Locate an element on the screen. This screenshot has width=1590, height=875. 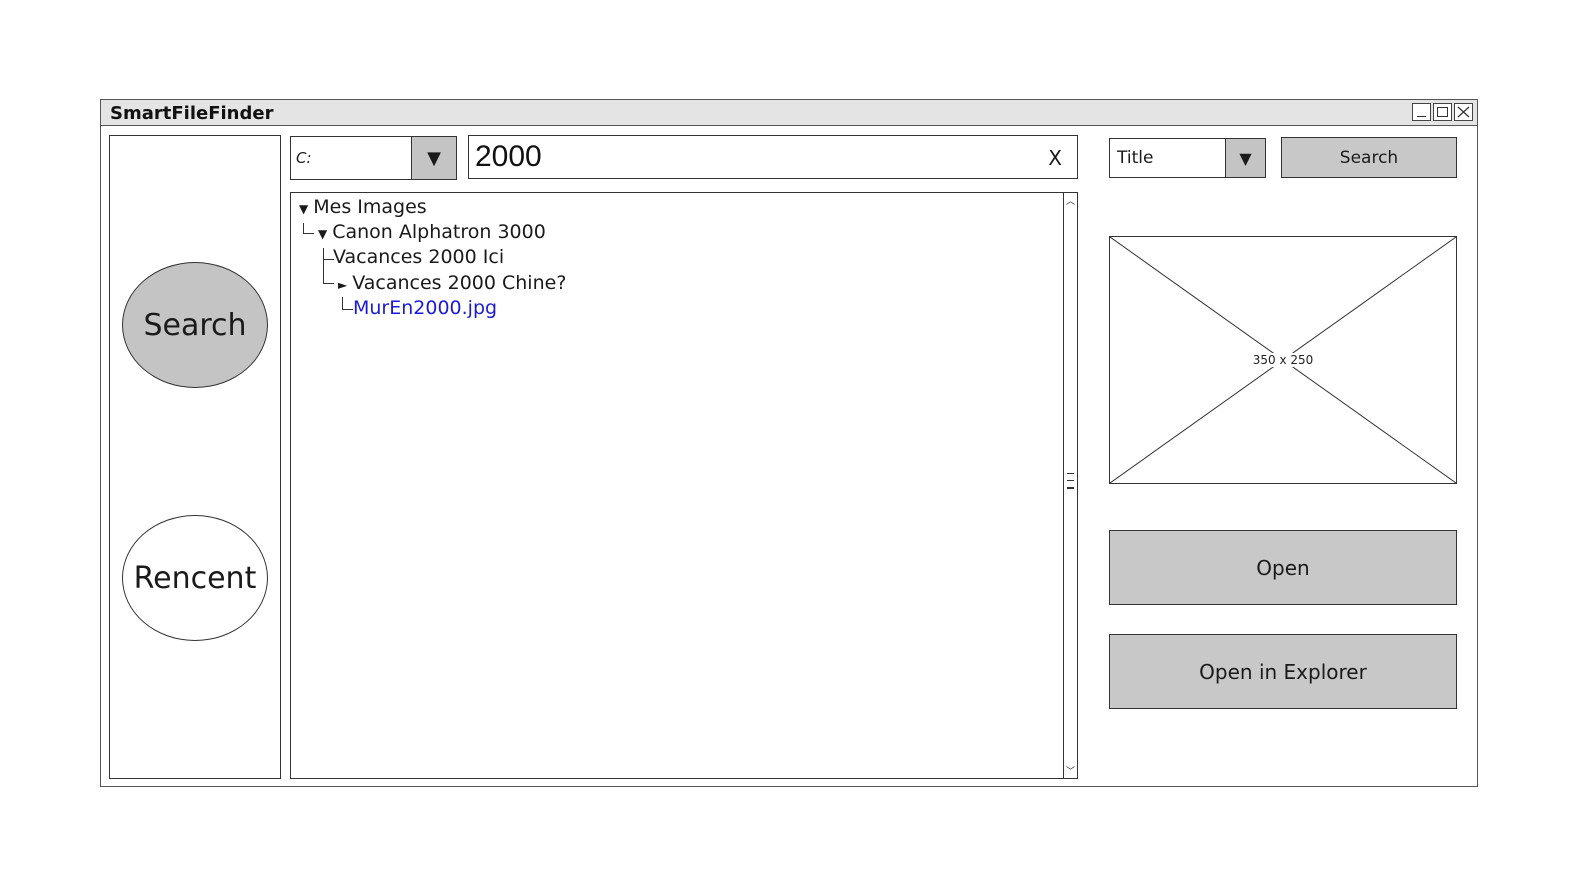
drive-select: C: ▼ is located at coordinates (373, 158).